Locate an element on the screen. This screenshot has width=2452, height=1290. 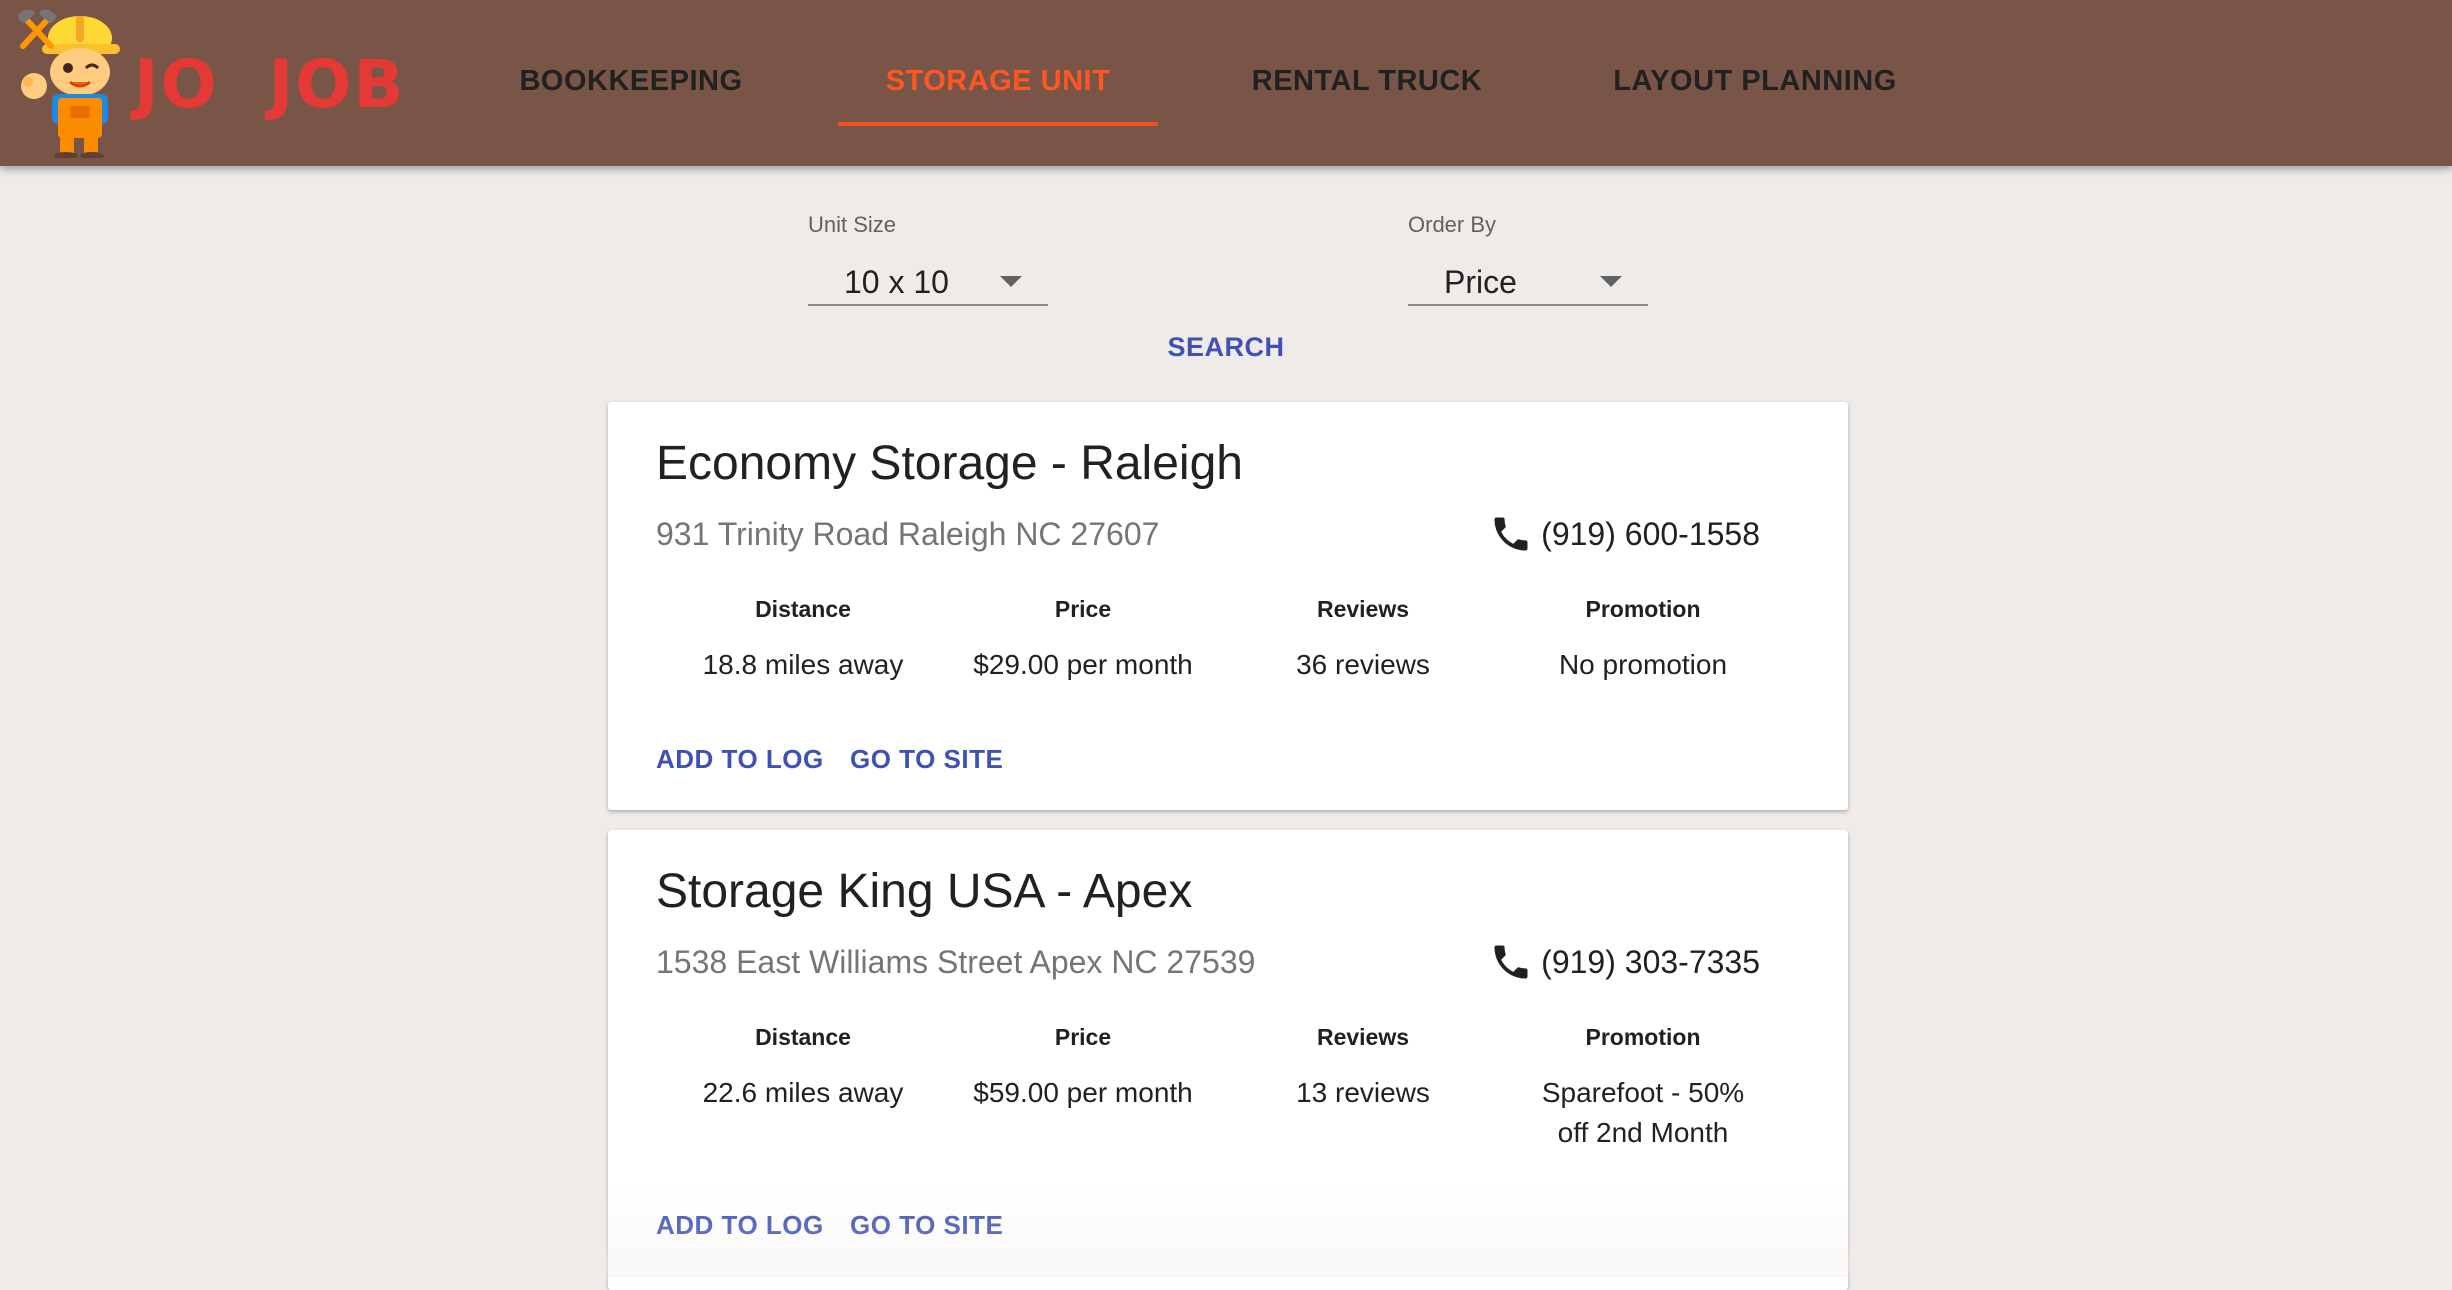
promotion-value: Sparefoot - 50% off 2nd Month is located at coordinates (1643, 1112).